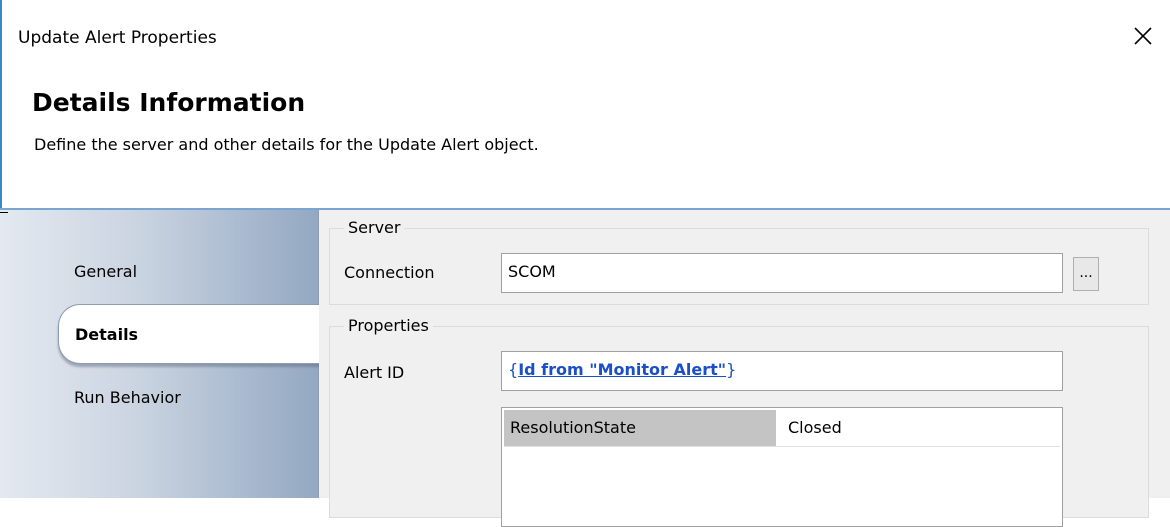 Image resolution: width=1170 pixels, height=527 pixels. Describe the element at coordinates (815, 428) in the screenshot. I see `property-value-cell: Closed` at that location.